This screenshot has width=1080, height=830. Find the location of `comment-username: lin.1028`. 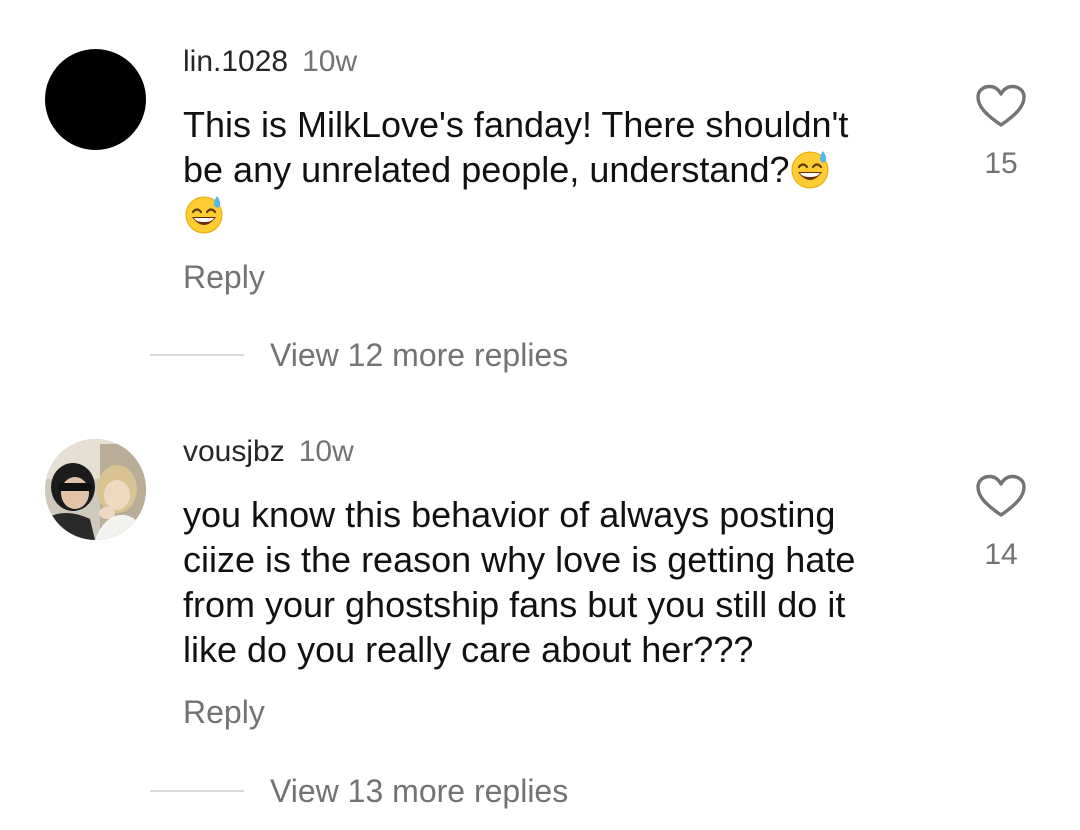

comment-username: lin.1028 is located at coordinates (235, 61).